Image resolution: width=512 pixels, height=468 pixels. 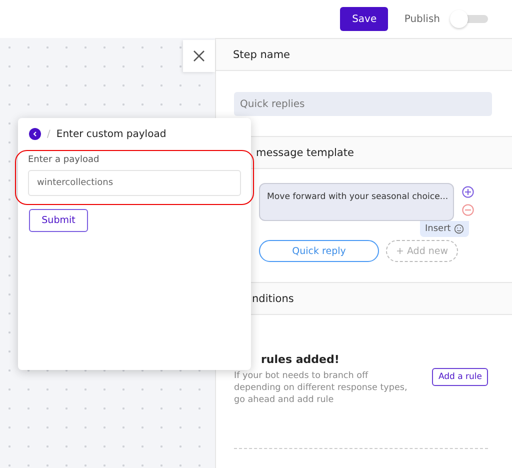 I want to click on popup-title: Enter custom payload, so click(x=111, y=134).